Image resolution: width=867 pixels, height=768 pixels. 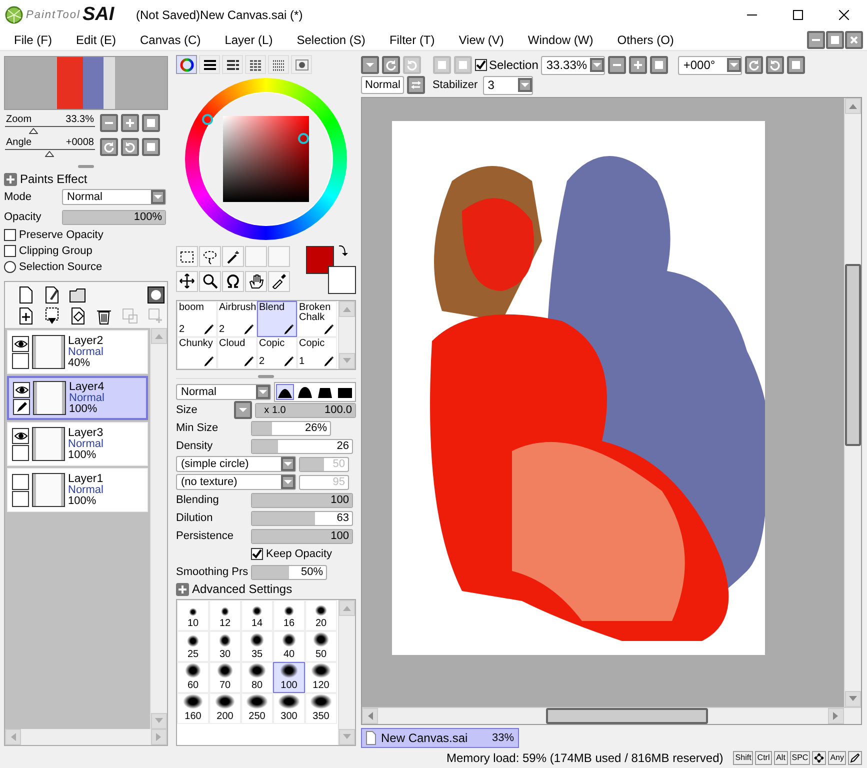 What do you see at coordinates (440, 738) in the screenshot?
I see `document-tab: New Canvas.sai 33%` at bounding box center [440, 738].